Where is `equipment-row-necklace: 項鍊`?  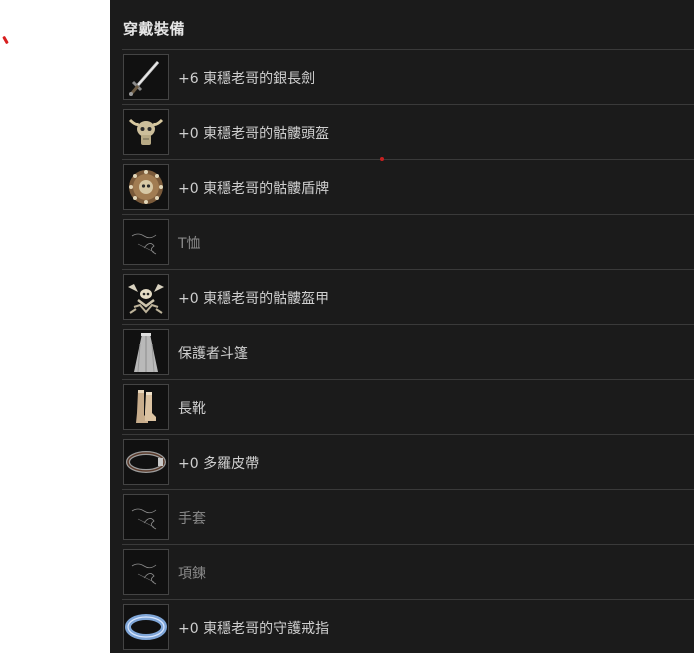
equipment-row-necklace: 項鍊 is located at coordinates (408, 571).